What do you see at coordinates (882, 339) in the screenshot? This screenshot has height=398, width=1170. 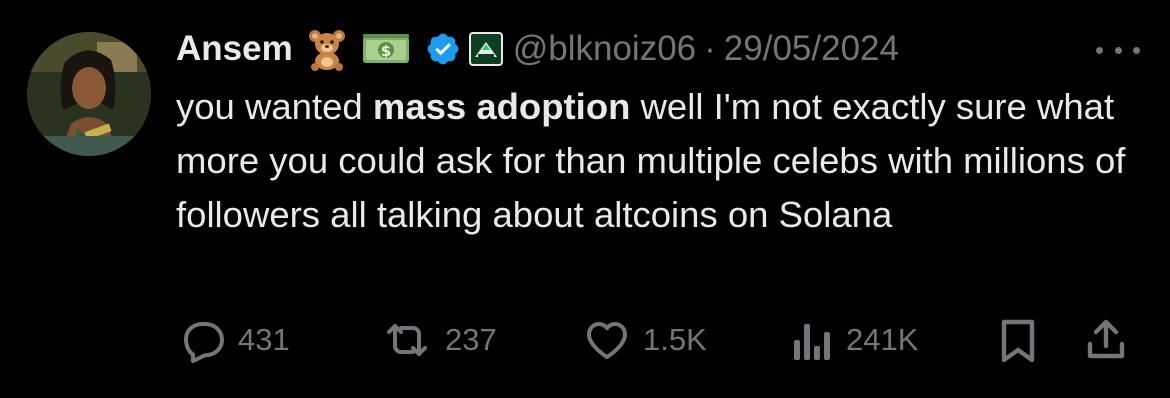 I see `views-count: 241K` at bounding box center [882, 339].